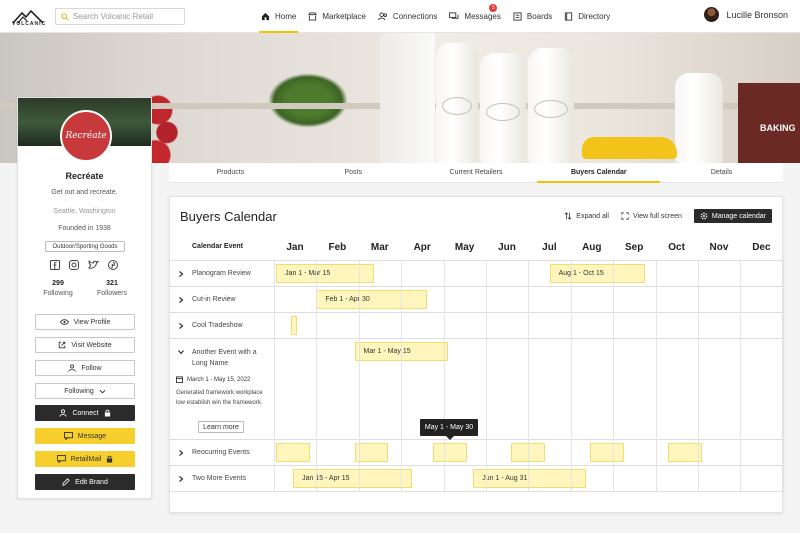 Image resolution: width=800 pixels, height=533 pixels. Describe the element at coordinates (219, 478) in the screenshot. I see `calendar-row-name: Two More Events` at that location.